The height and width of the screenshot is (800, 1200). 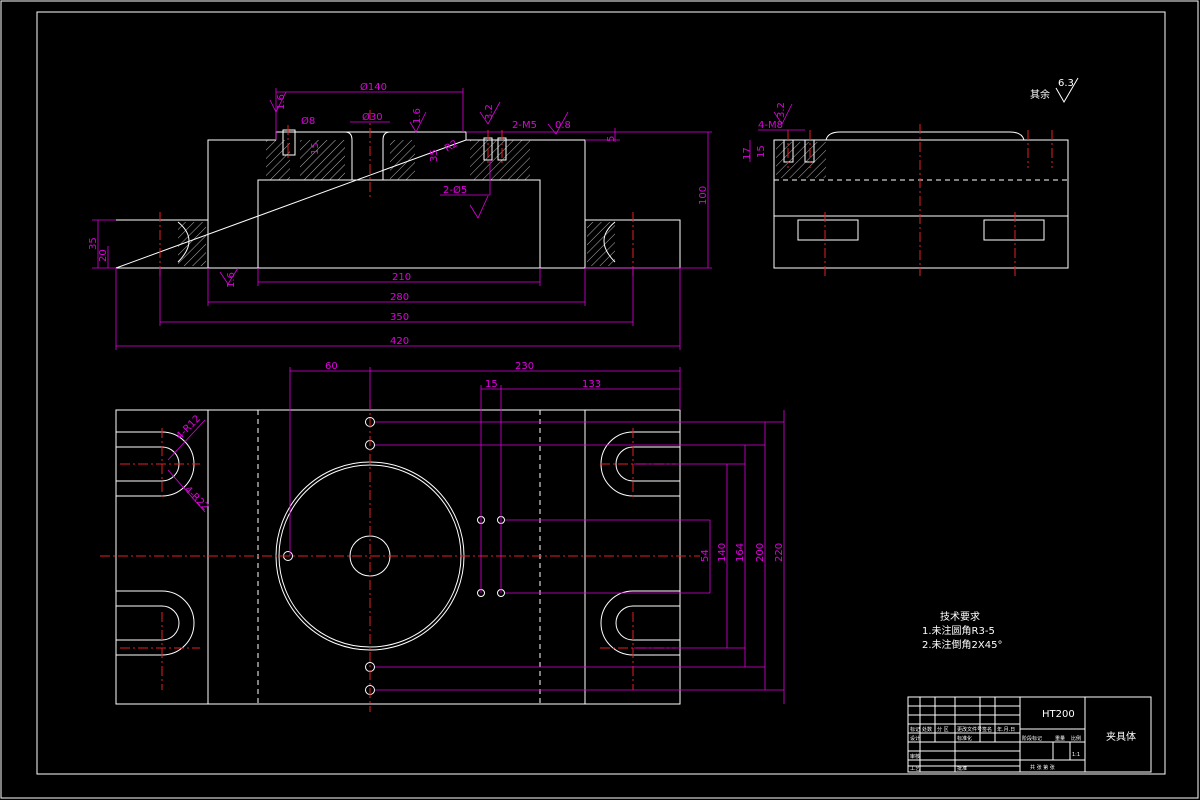 What do you see at coordinates (591, 384) in the screenshot?
I see `dim-133: 133` at bounding box center [591, 384].